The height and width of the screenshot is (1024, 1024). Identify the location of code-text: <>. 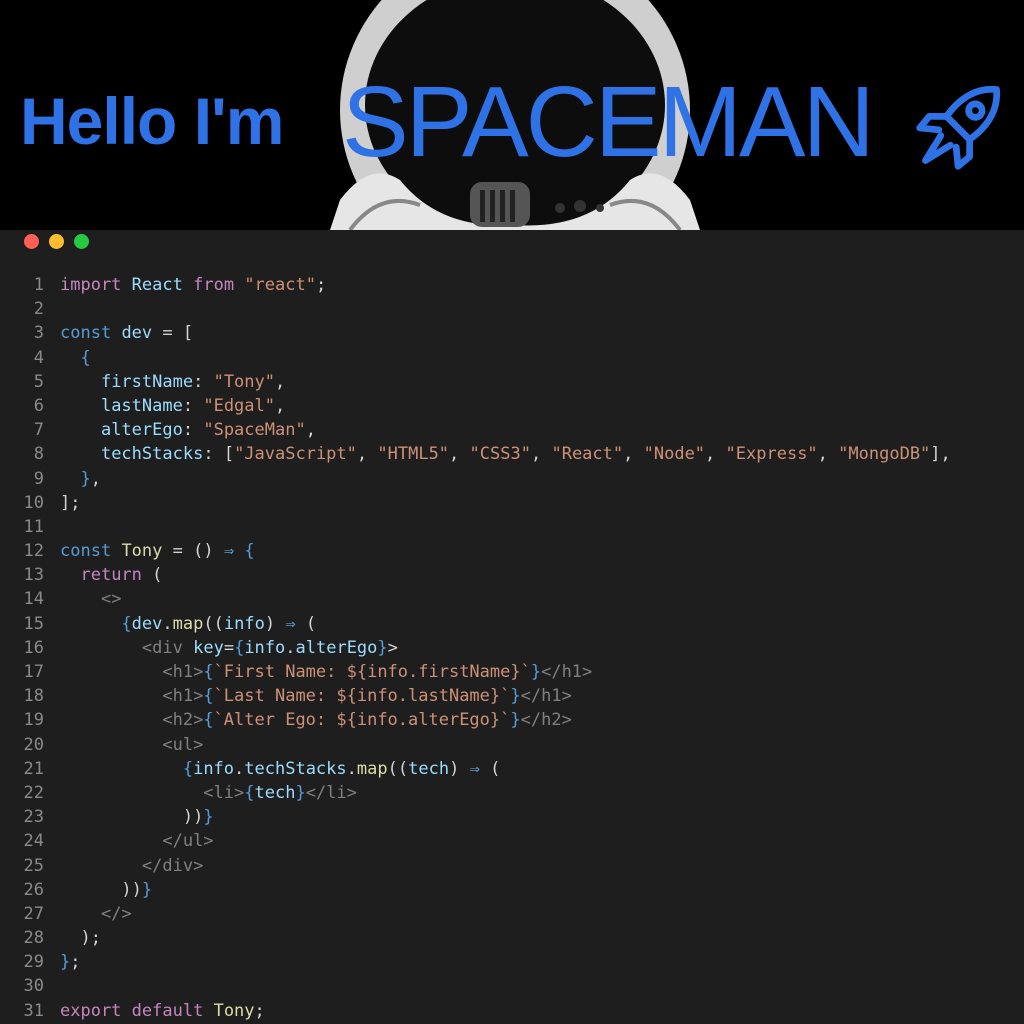
(111, 599).